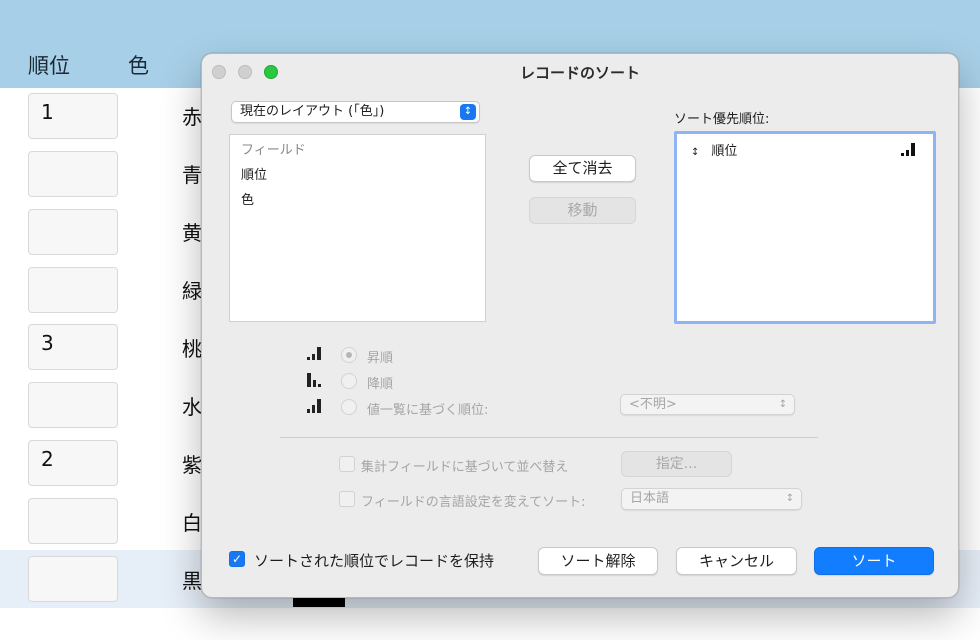 This screenshot has width=980, height=640. What do you see at coordinates (722, 119) in the screenshot?
I see `sort-priority-label: ソート優先順位:` at bounding box center [722, 119].